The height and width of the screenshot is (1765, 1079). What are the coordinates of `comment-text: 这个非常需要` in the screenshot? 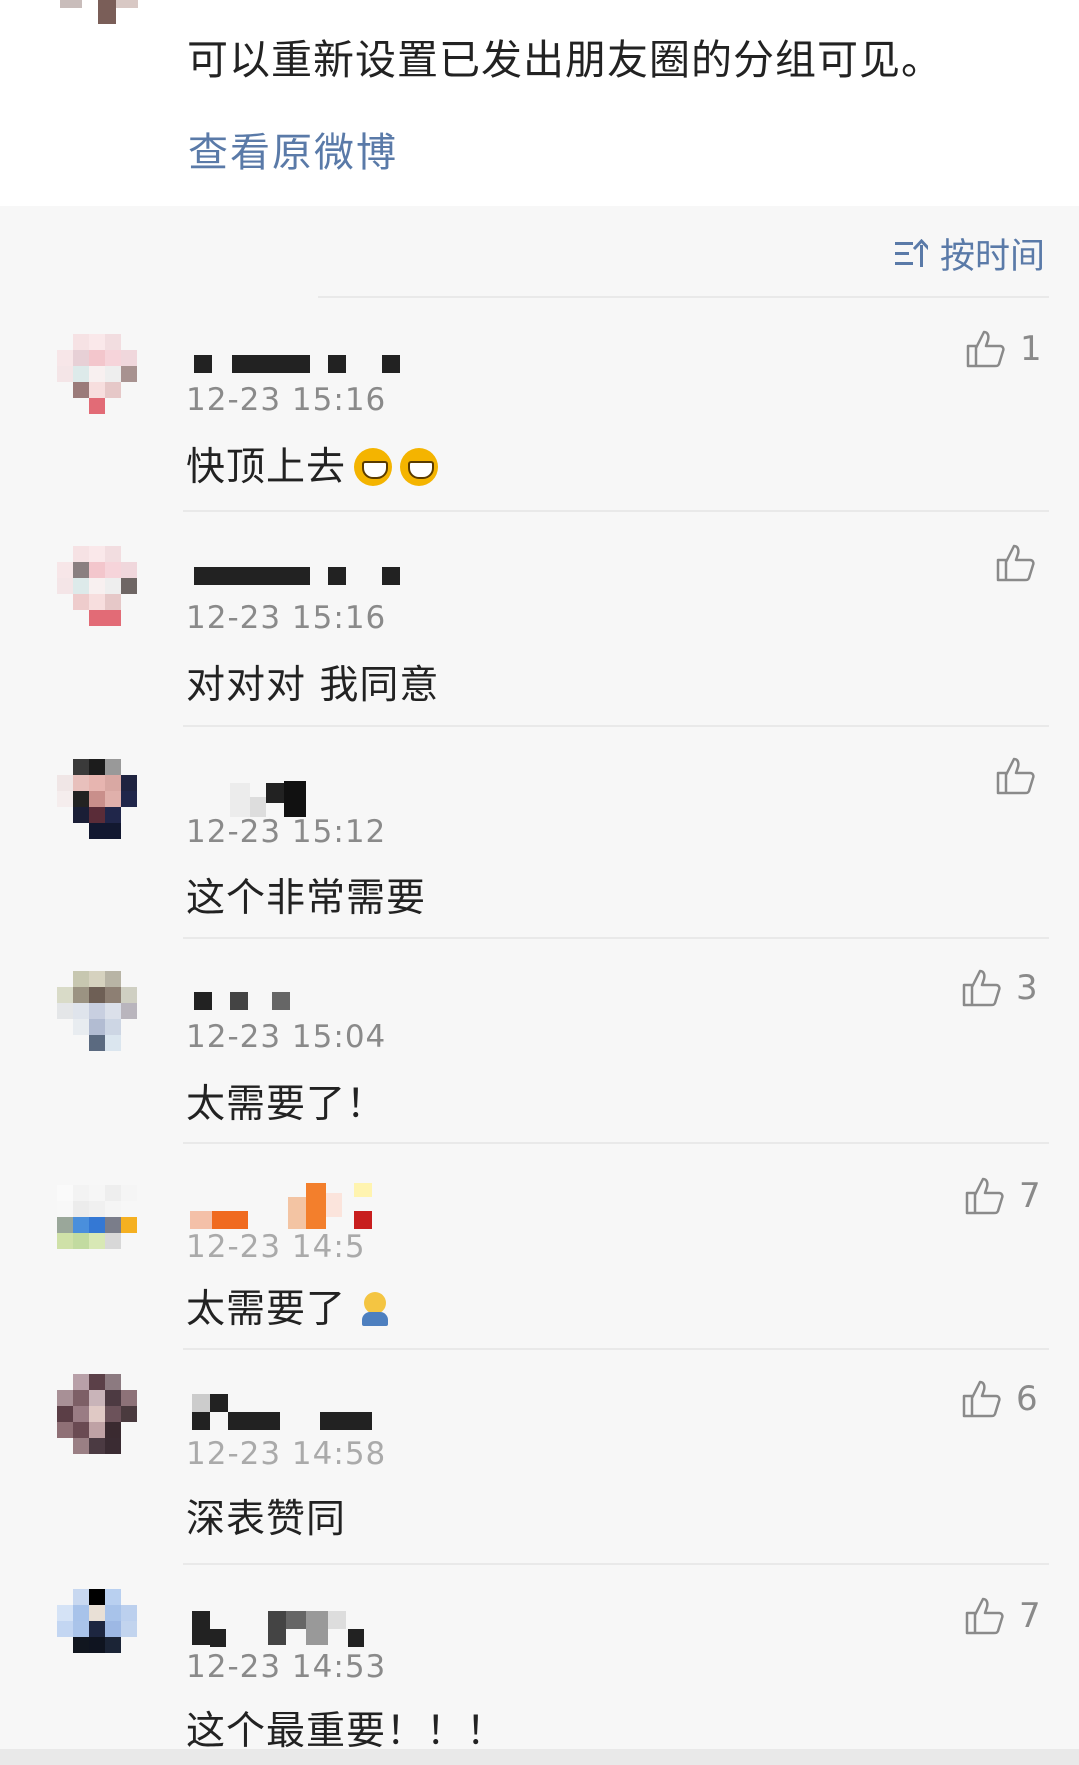 It's located at (306, 898).